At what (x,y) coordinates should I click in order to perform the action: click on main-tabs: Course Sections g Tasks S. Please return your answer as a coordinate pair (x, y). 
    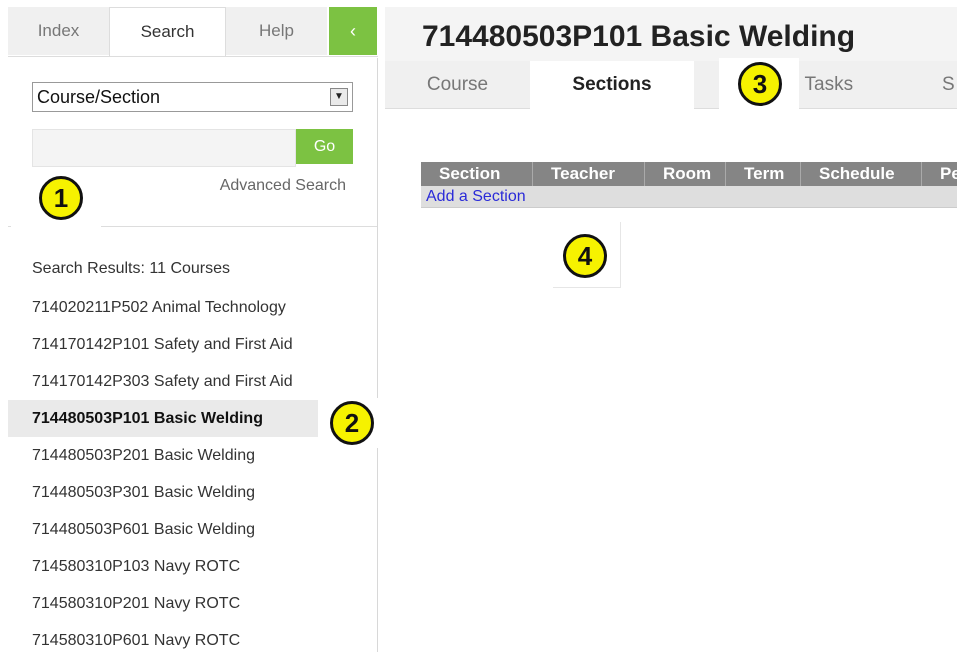
    Looking at the image, I should click on (671, 85).